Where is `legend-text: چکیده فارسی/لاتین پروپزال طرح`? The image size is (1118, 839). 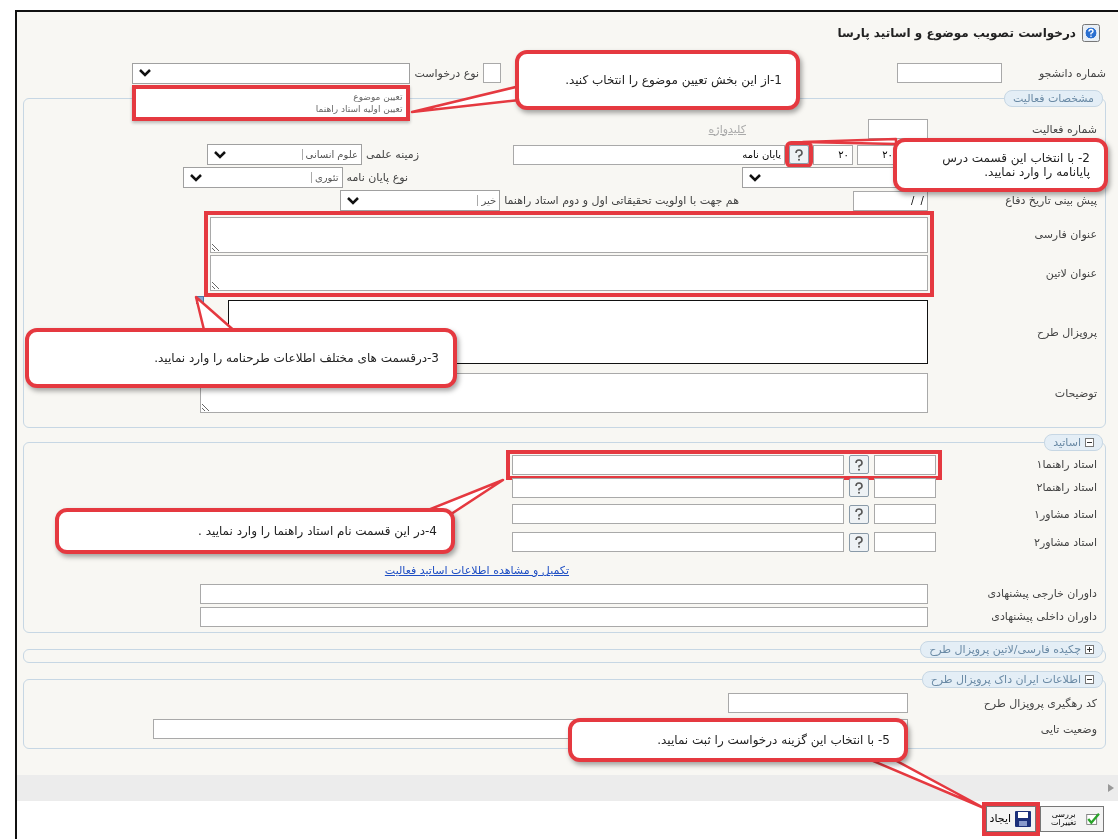
legend-text: چکیده فارسی/لاتین پروپزال طرح is located at coordinates (1005, 649).